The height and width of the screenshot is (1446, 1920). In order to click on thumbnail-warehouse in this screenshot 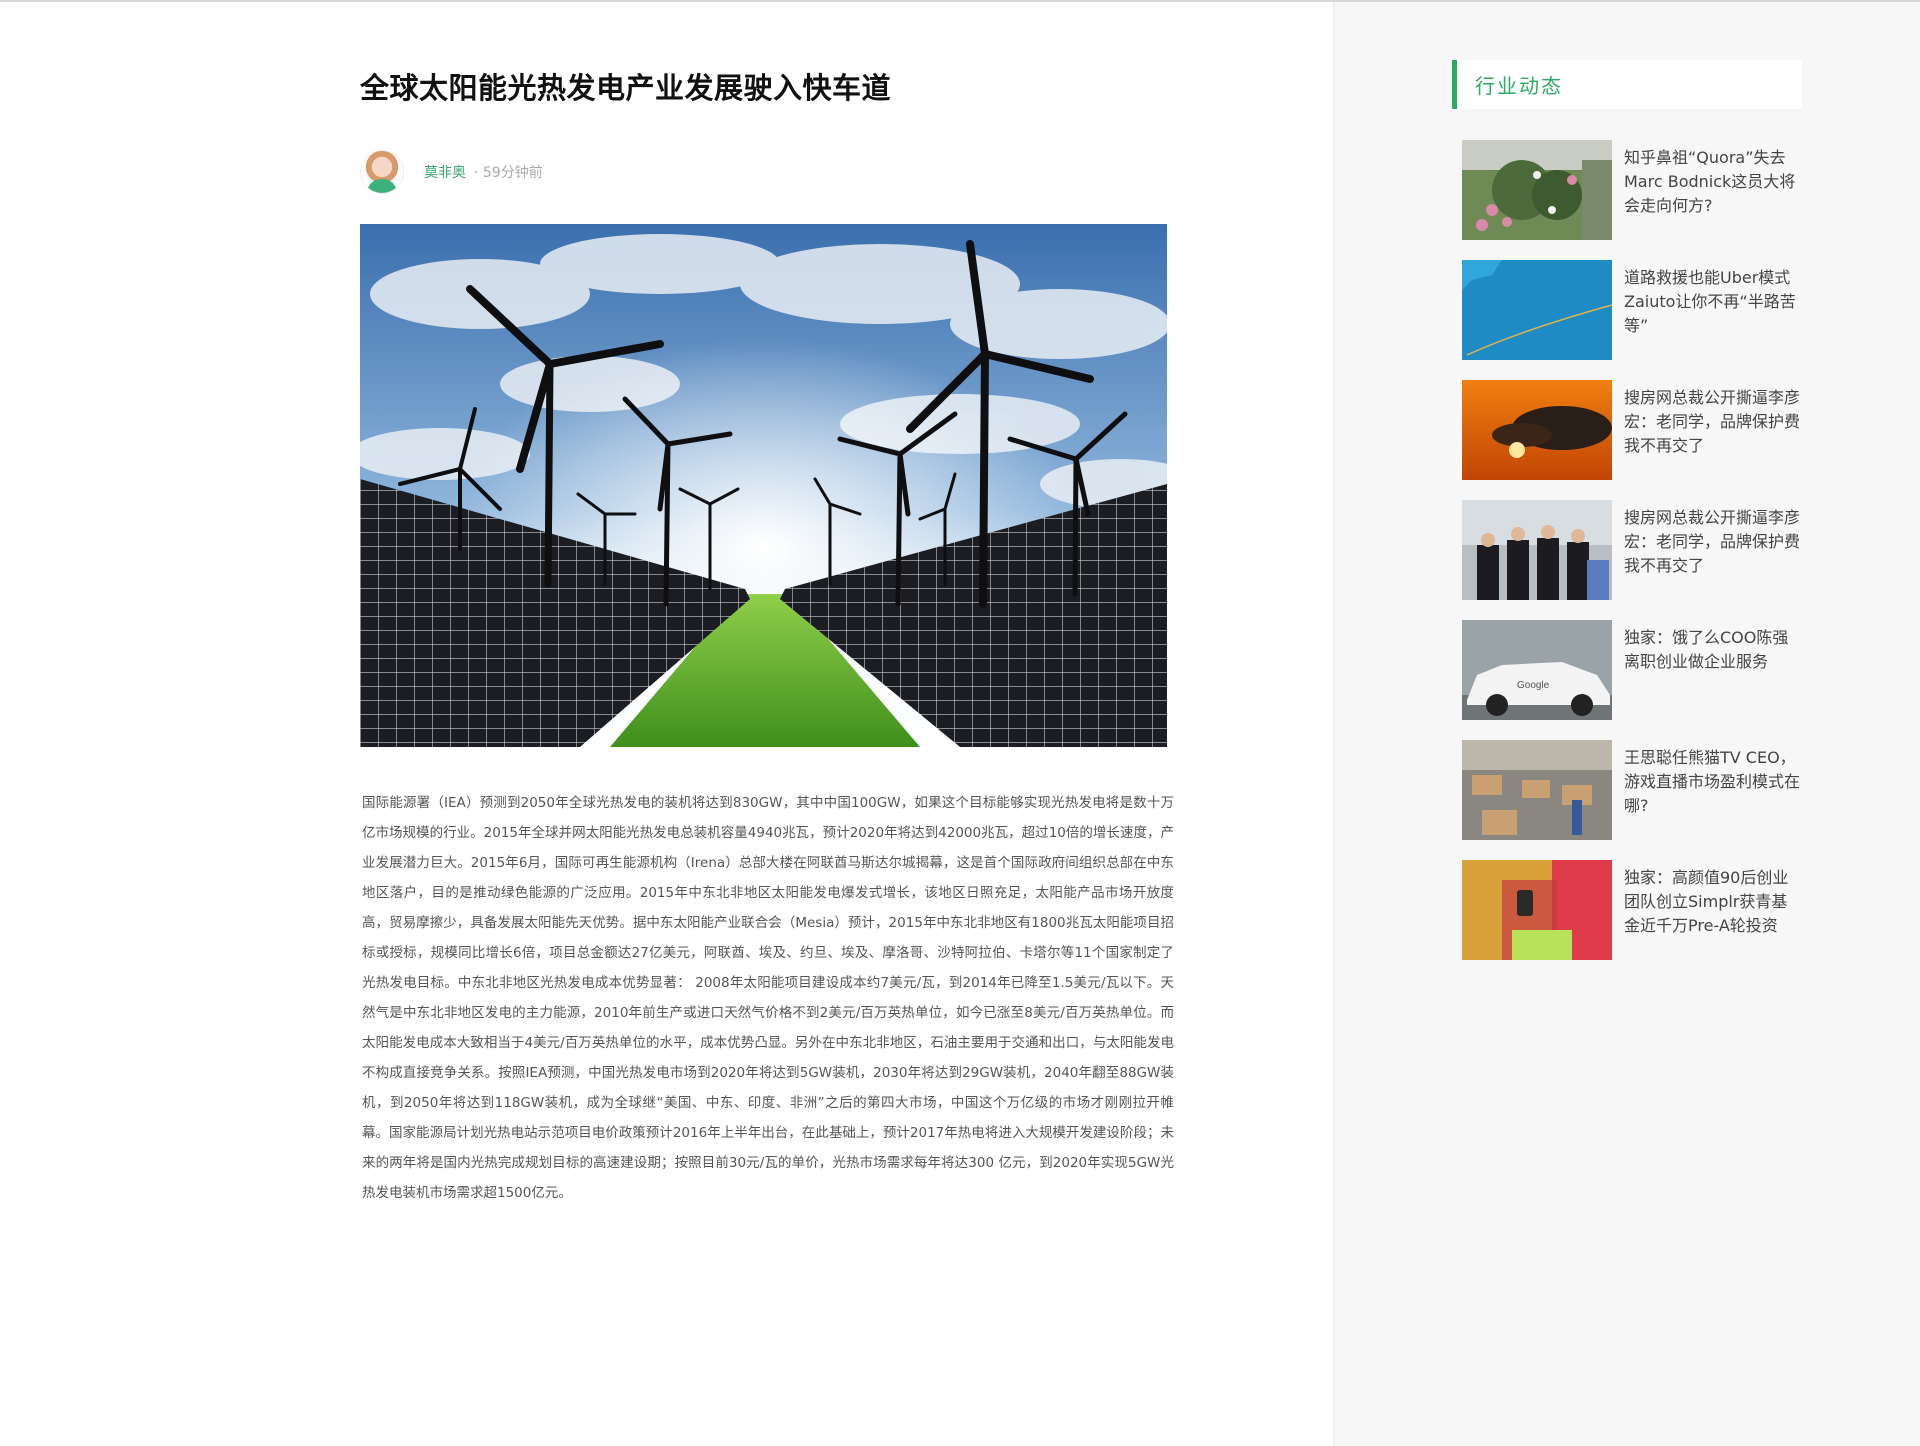, I will do `click(1537, 790)`.